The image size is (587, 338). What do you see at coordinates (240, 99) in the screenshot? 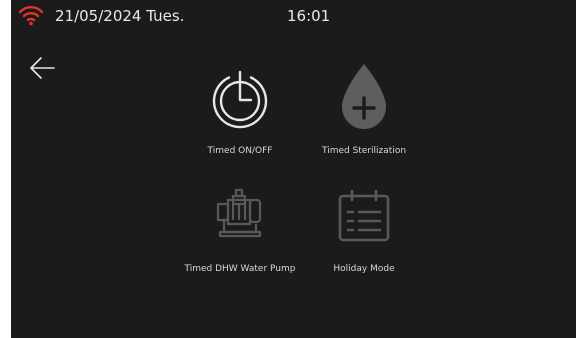
I see `clock-power-icon` at bounding box center [240, 99].